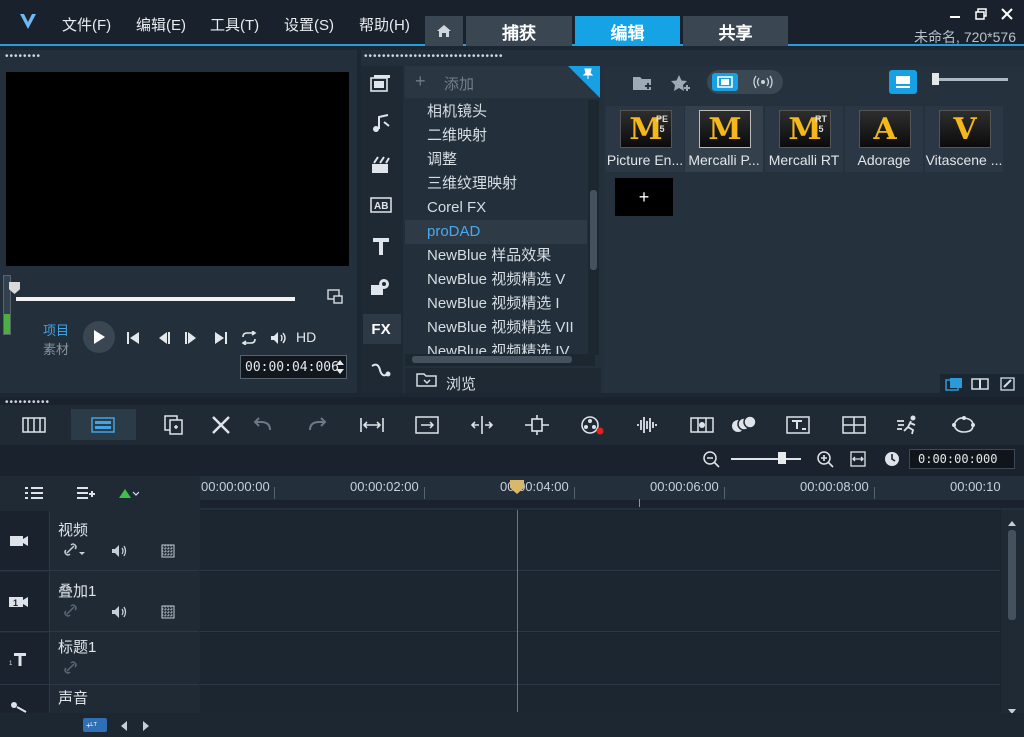 This screenshot has width=1024, height=737. Describe the element at coordinates (954, 384) in the screenshot. I see `library-panel-icon` at that location.